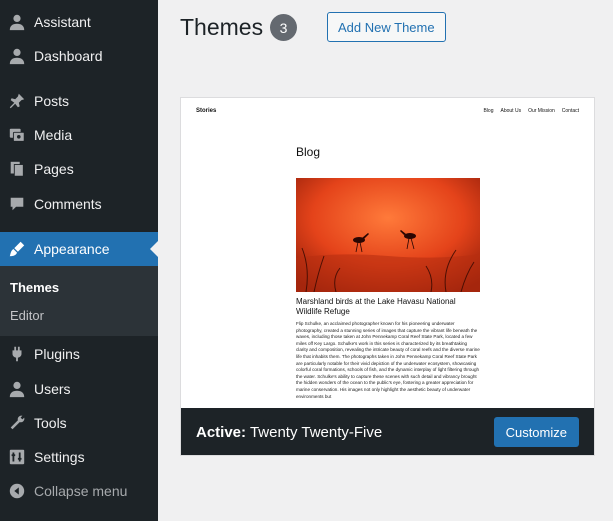 This screenshot has width=613, height=521. Describe the element at coordinates (17, 101) in the screenshot. I see `pin-icon` at that location.